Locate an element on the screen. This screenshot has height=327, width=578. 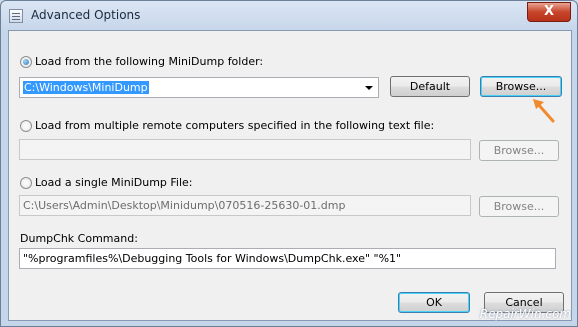
annotation-arrow-icon is located at coordinates (544, 111).